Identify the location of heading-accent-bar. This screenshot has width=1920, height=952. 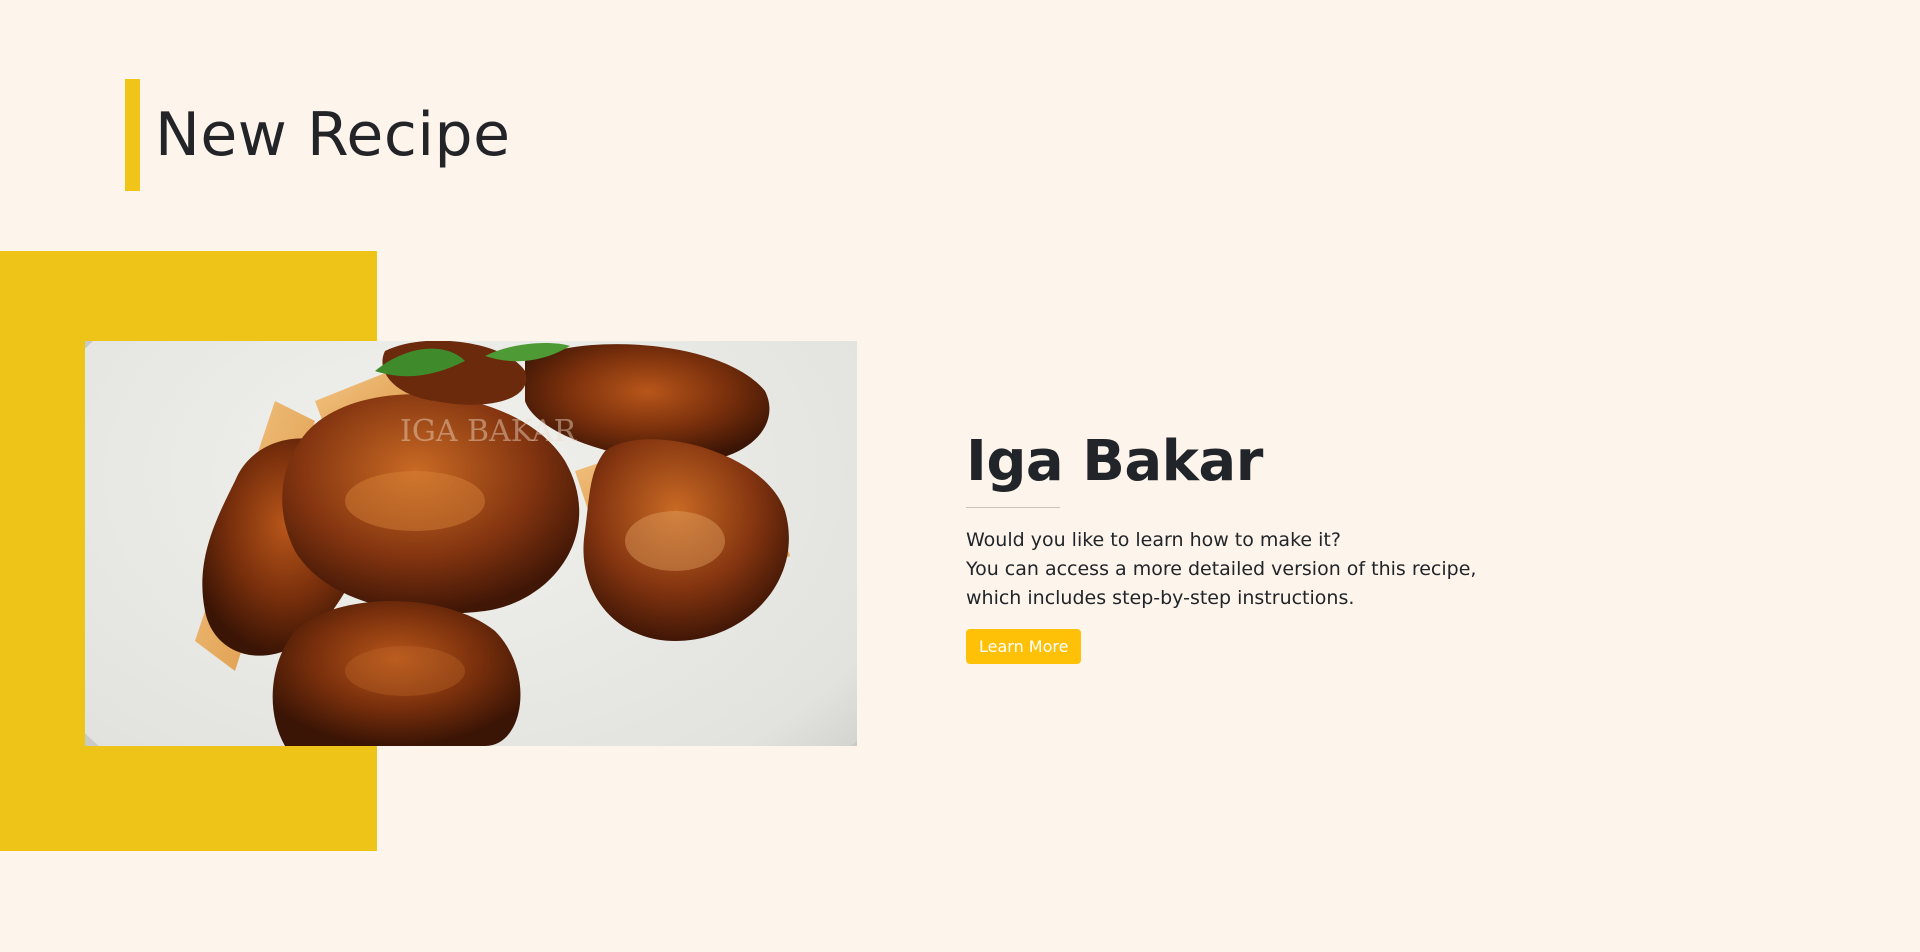
(132, 135).